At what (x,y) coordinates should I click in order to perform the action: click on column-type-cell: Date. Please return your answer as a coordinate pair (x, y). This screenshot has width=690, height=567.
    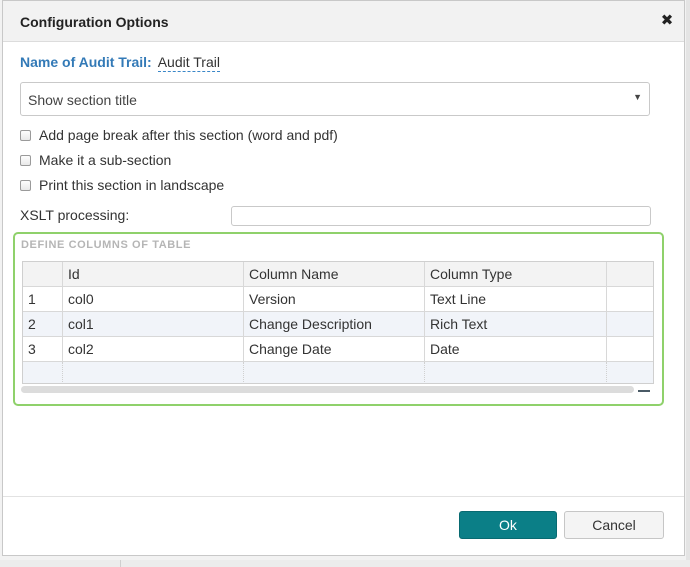
    Looking at the image, I should click on (516, 349).